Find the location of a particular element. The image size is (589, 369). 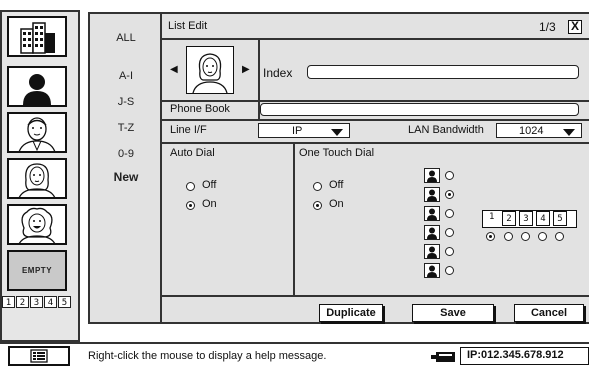

picture-preview is located at coordinates (210, 70).